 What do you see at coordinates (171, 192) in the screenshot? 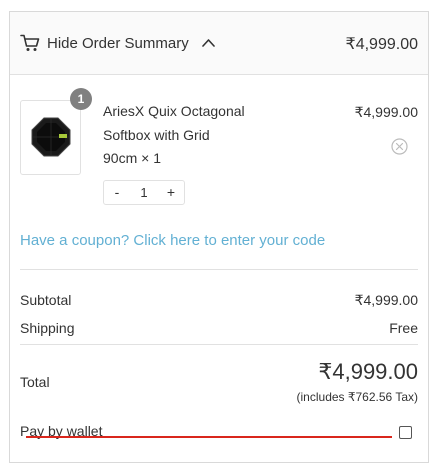
I see `increase-quantity-button: +` at bounding box center [171, 192].